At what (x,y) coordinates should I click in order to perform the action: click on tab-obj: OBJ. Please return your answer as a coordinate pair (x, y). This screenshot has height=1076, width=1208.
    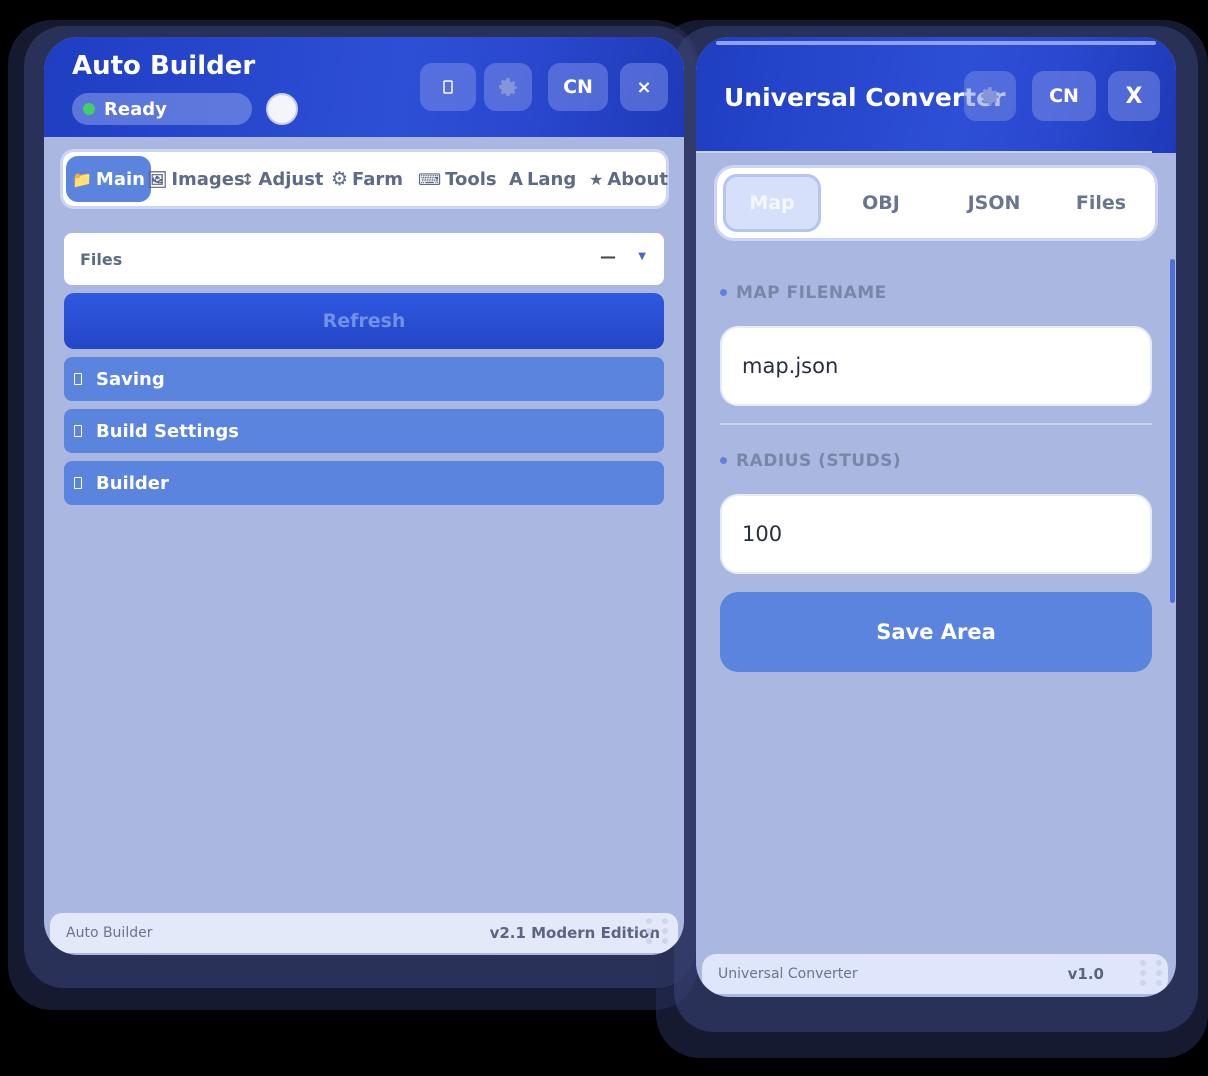
    Looking at the image, I should click on (881, 203).